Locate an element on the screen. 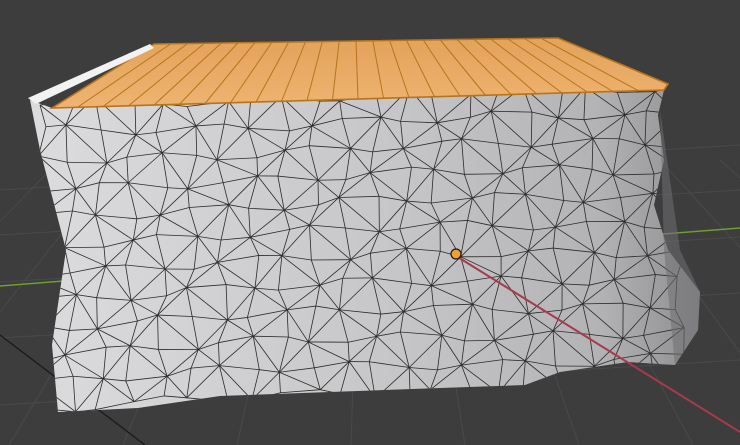 The width and height of the screenshot is (740, 445). grid-line is located at coordinates (729, 169).